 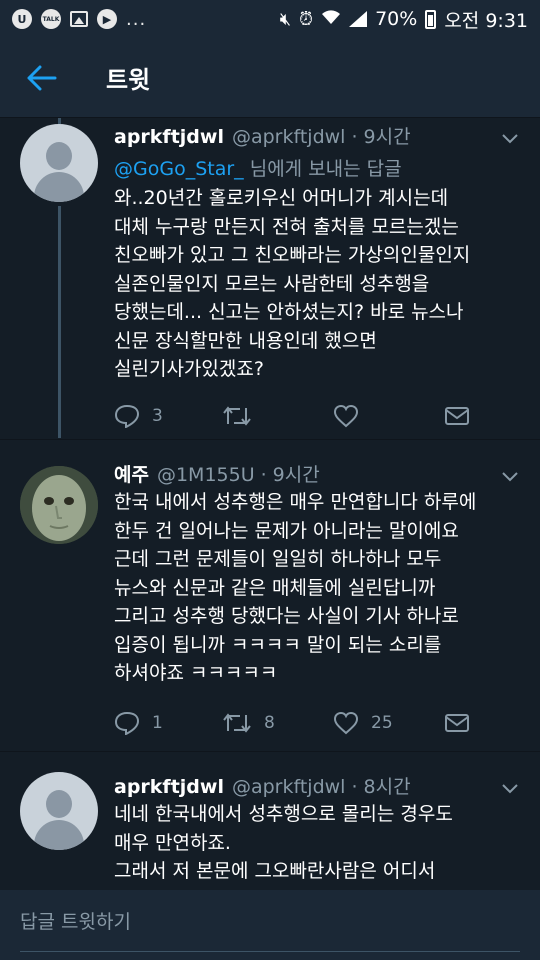 What do you see at coordinates (396, 19) in the screenshot?
I see `battery-percent: 70%` at bounding box center [396, 19].